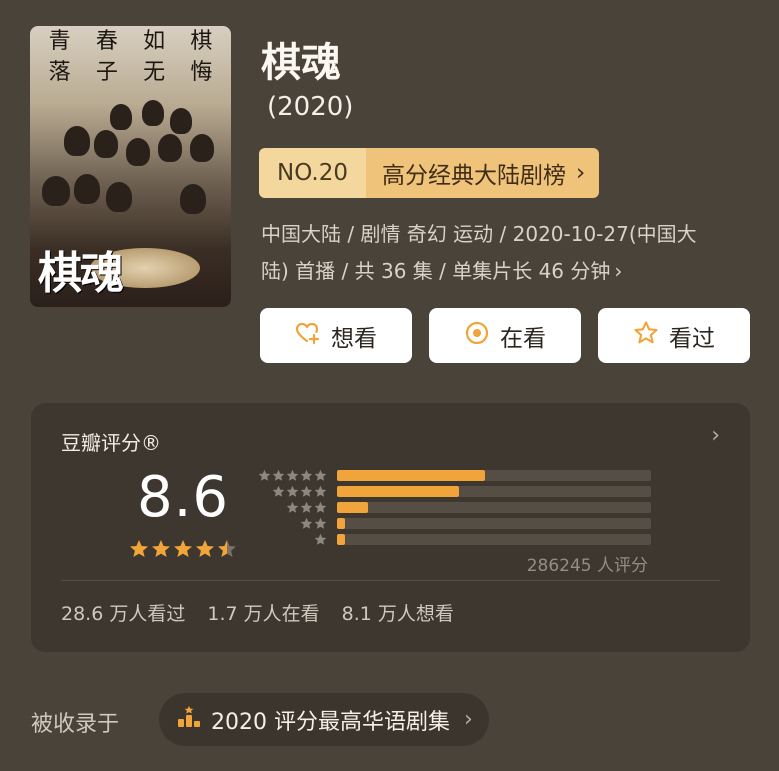 Image resolution: width=779 pixels, height=771 pixels. Describe the element at coordinates (123, 612) in the screenshot. I see `watched-count: 28.6 万人看过` at that location.